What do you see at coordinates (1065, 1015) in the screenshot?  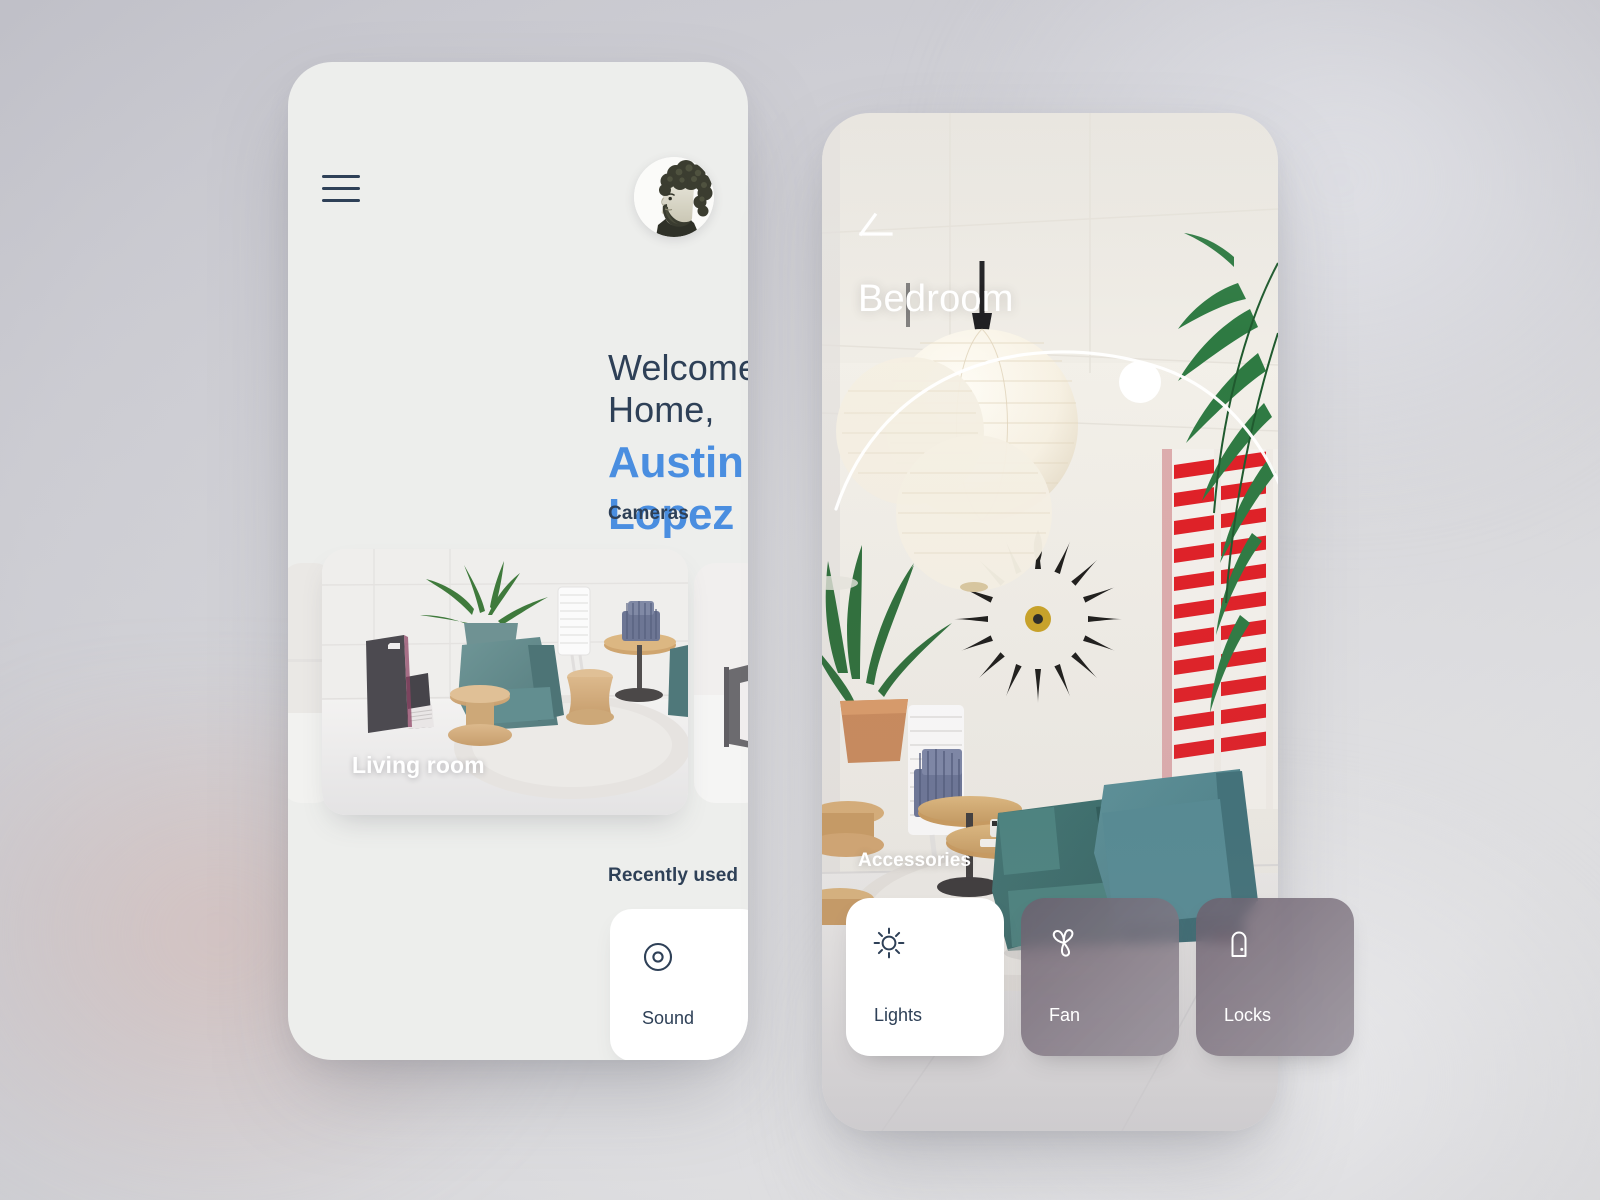 I see `accessory-card-label: Fan` at bounding box center [1065, 1015].